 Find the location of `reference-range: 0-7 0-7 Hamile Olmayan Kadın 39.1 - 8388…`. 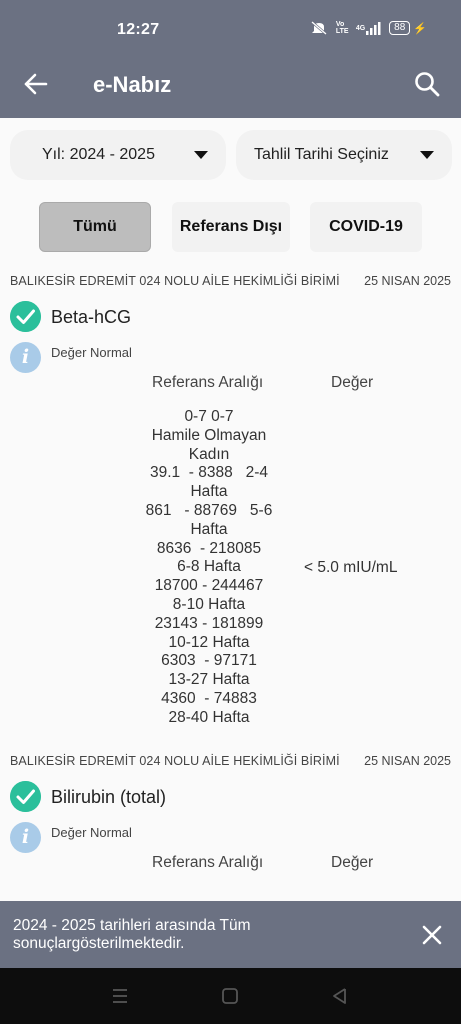

reference-range: 0-7 0-7 Hamile Olmayan Kadın 39.1 - 8388… is located at coordinates (209, 567).